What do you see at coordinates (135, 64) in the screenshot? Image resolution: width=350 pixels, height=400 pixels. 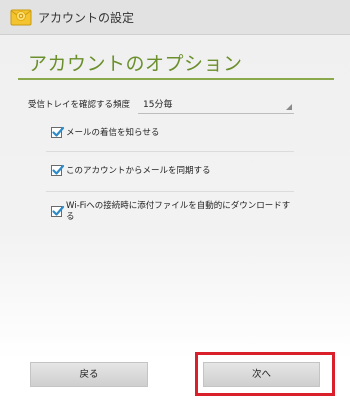 I see `page-title: アカウントのオプション` at bounding box center [135, 64].